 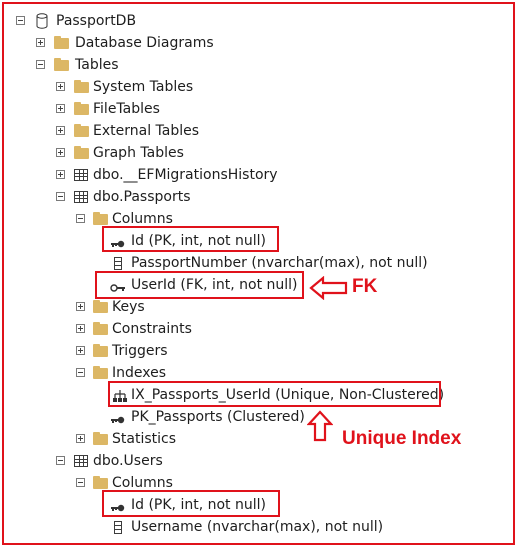 What do you see at coordinates (128, 307) in the screenshot?
I see `tree-node-label: Keys` at bounding box center [128, 307].